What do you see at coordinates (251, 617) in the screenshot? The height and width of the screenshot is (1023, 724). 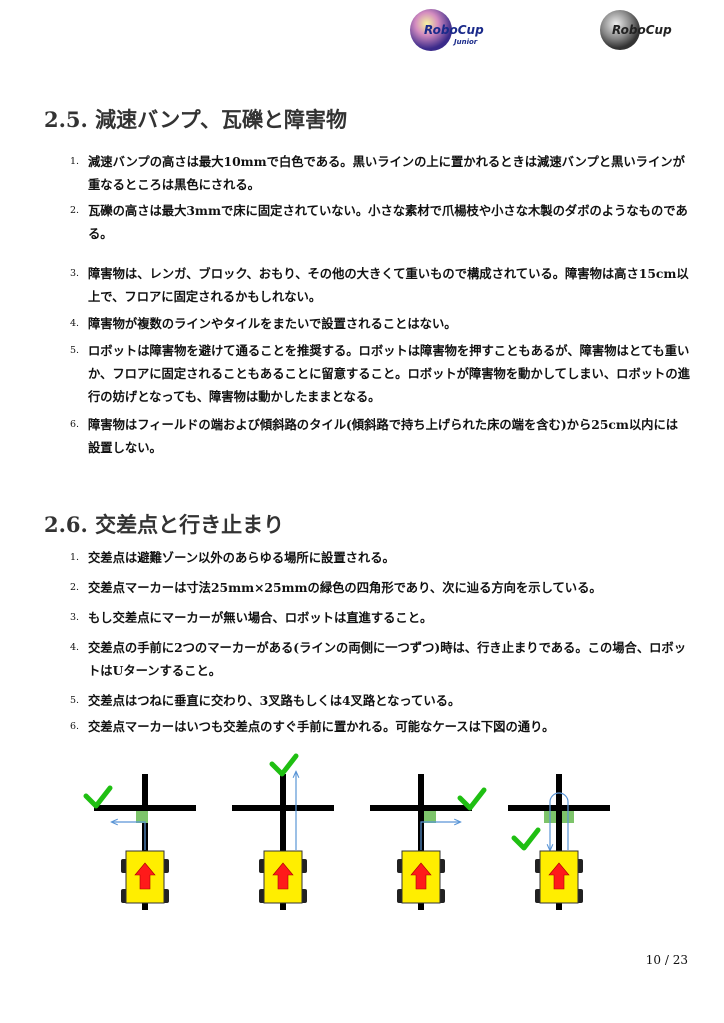 I see `list-item: 3. もし交差点にマーカーが無い場合、ロボットは直進すること。` at bounding box center [251, 617].